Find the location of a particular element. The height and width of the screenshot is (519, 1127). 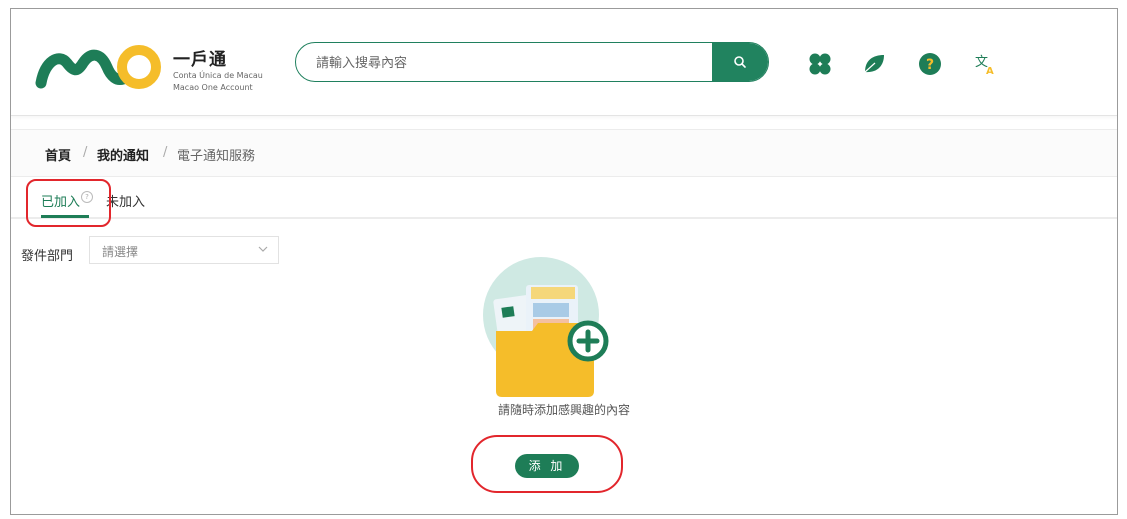

search-input is located at coordinates (511, 62).